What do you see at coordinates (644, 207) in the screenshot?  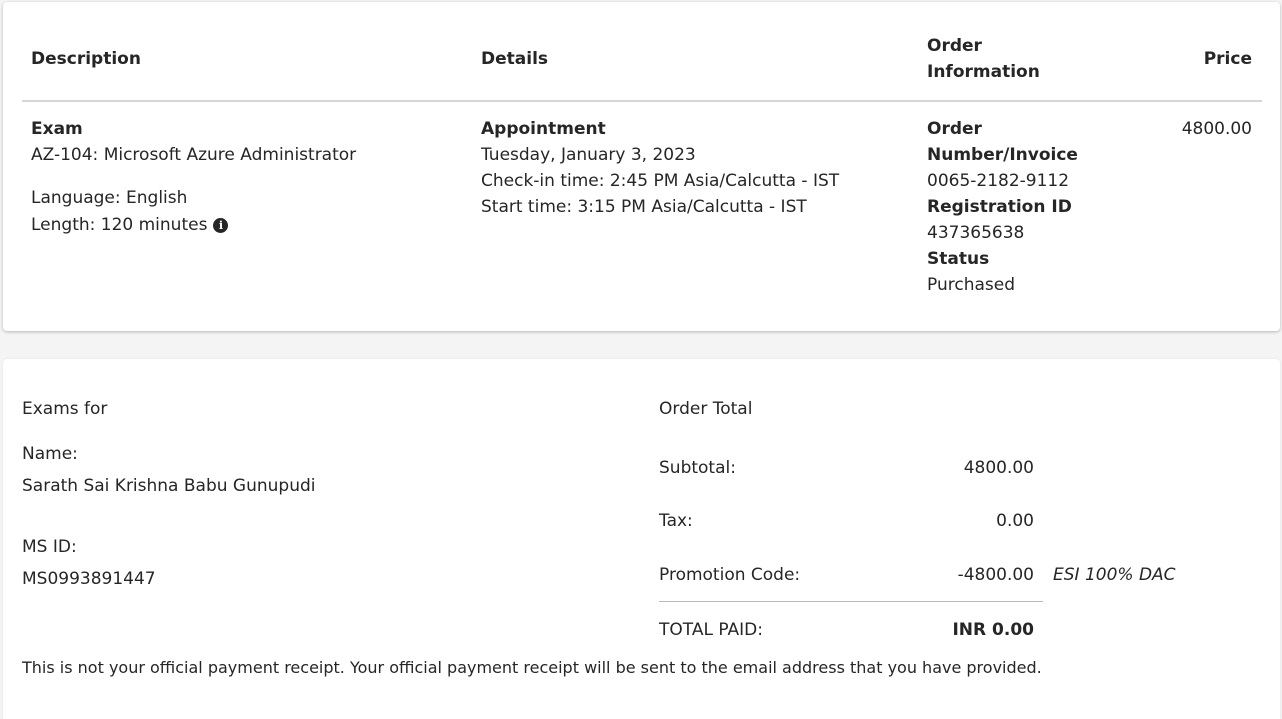 I see `start-time: Start time: 3:15 PM Asia/Calcutta - IST` at bounding box center [644, 207].